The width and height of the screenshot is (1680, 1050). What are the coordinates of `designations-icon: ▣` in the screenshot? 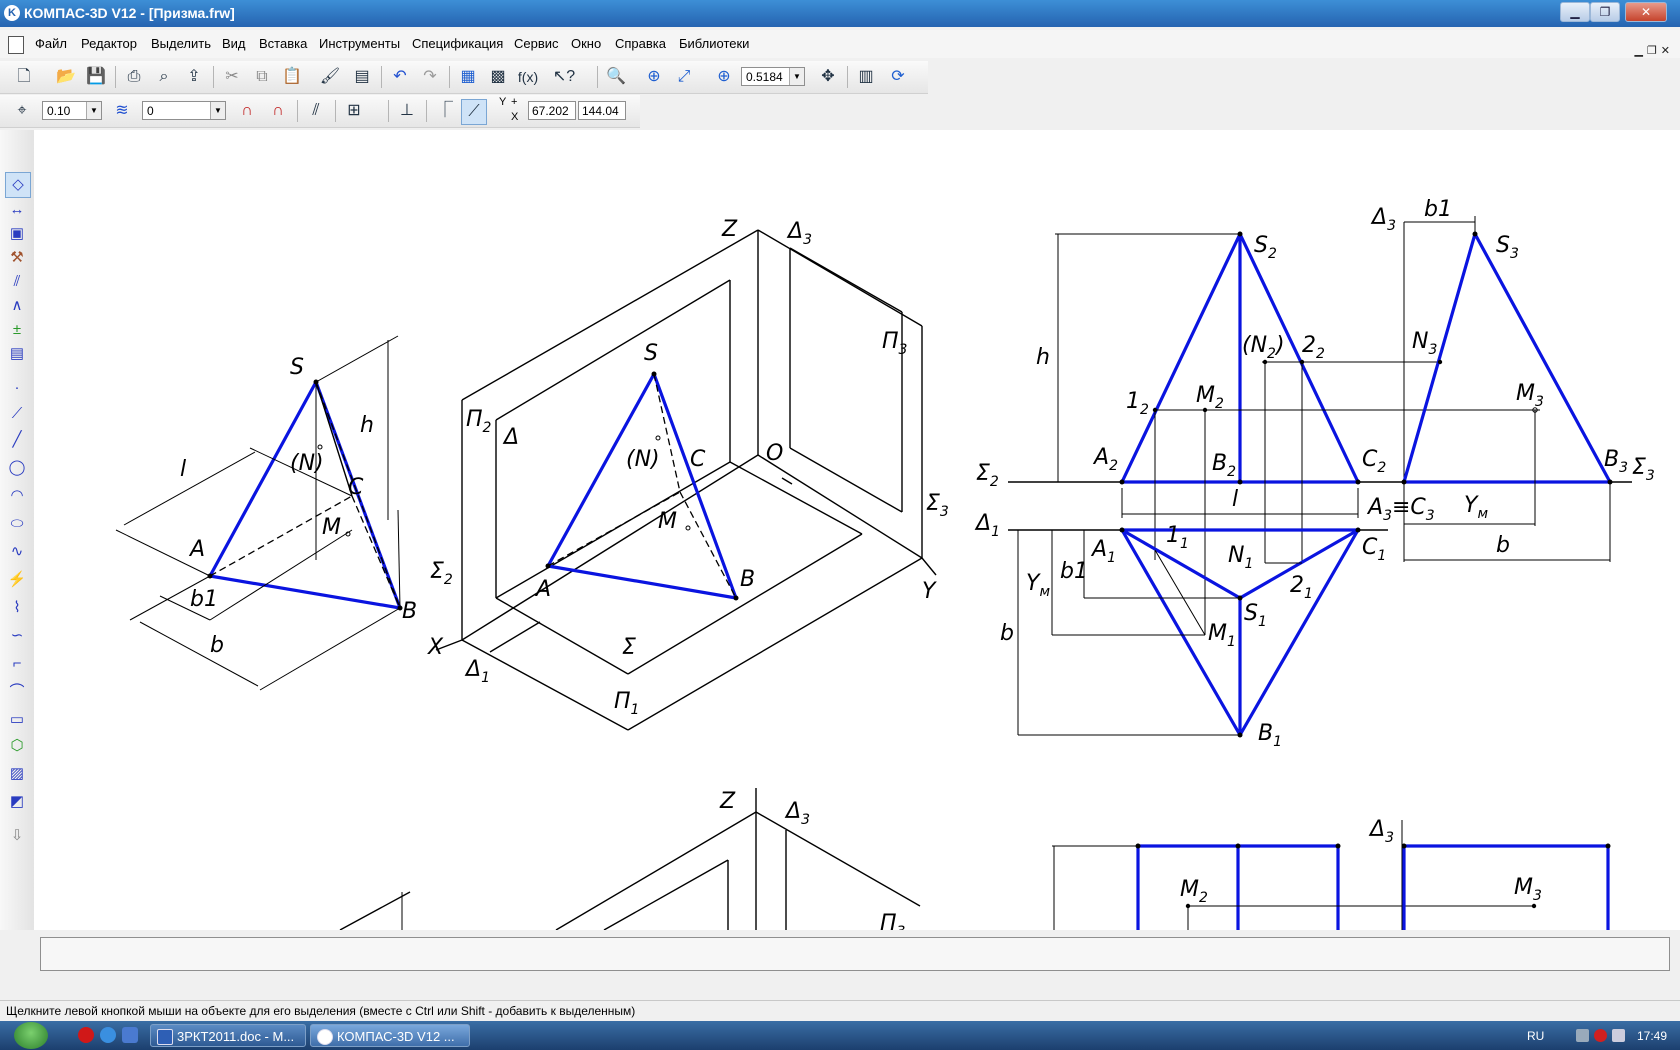 It's located at (17, 234).